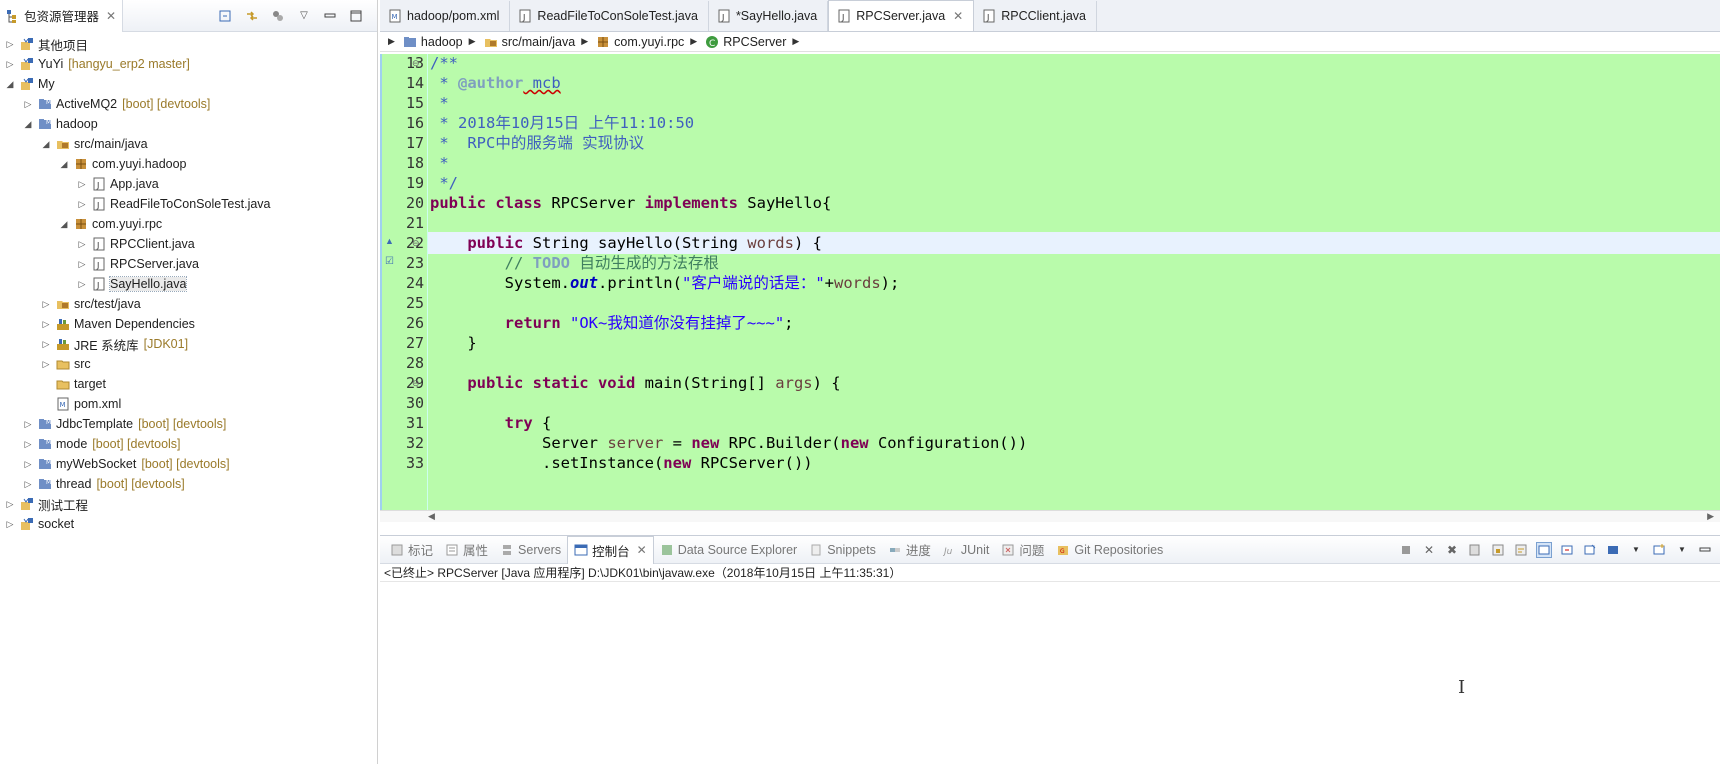  What do you see at coordinates (188, 264) in the screenshot?
I see `tree-item: ▷ J RPCServer.java` at bounding box center [188, 264].